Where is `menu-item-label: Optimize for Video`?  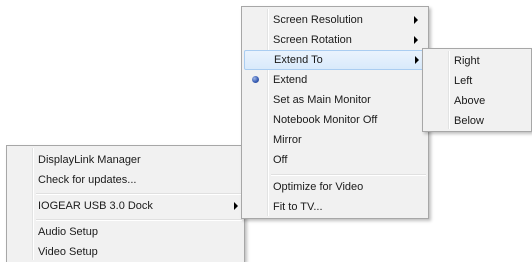 menu-item-label: Optimize for Video is located at coordinates (318, 187).